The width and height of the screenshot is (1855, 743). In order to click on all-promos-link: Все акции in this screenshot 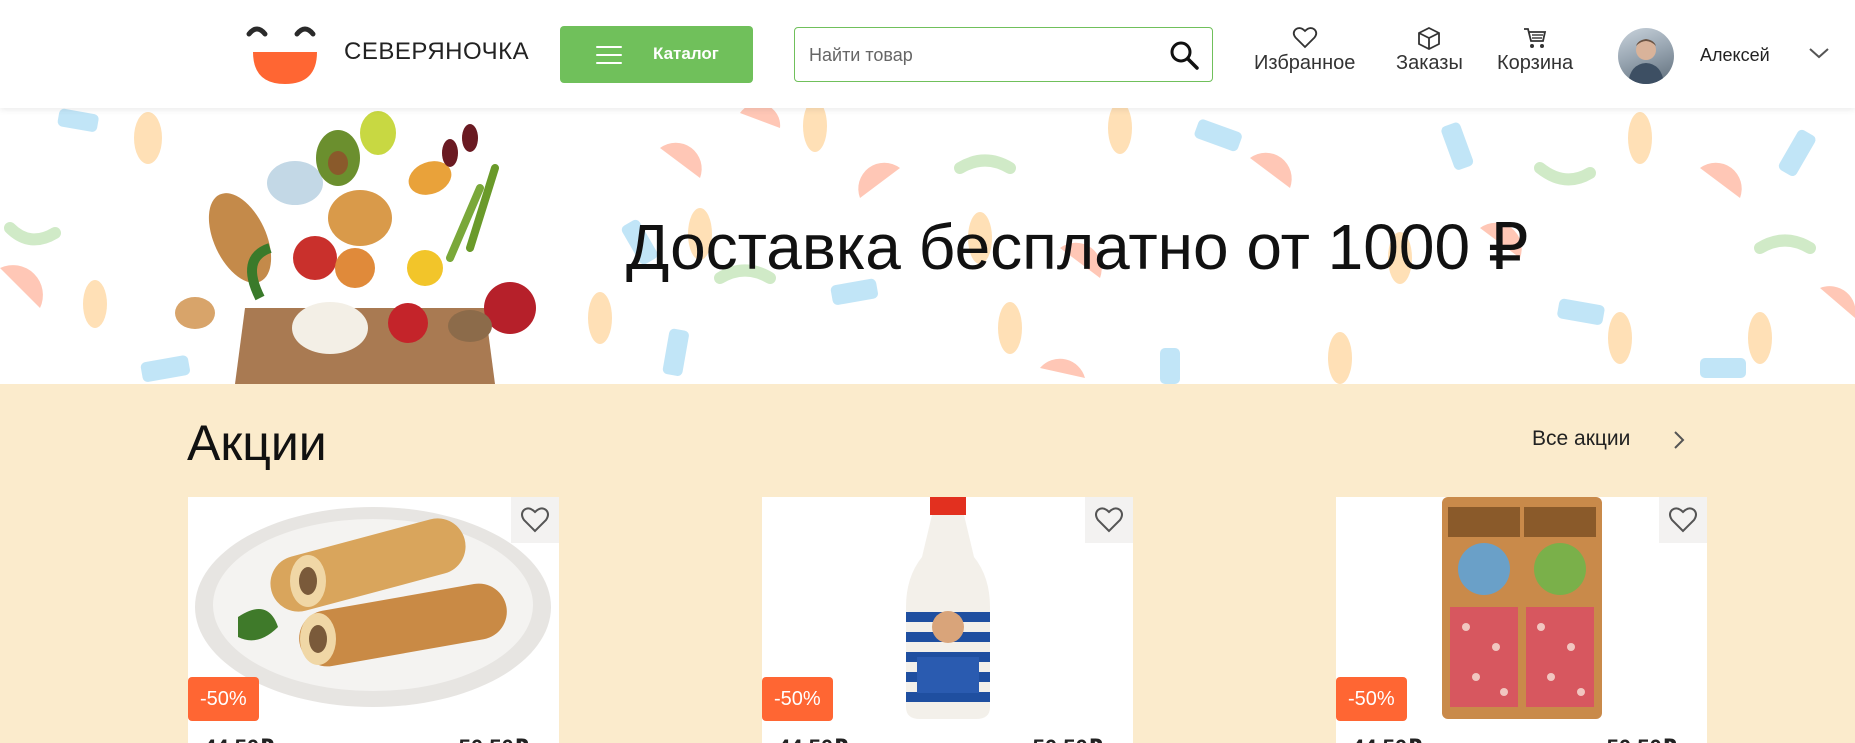, I will do `click(1581, 439)`.